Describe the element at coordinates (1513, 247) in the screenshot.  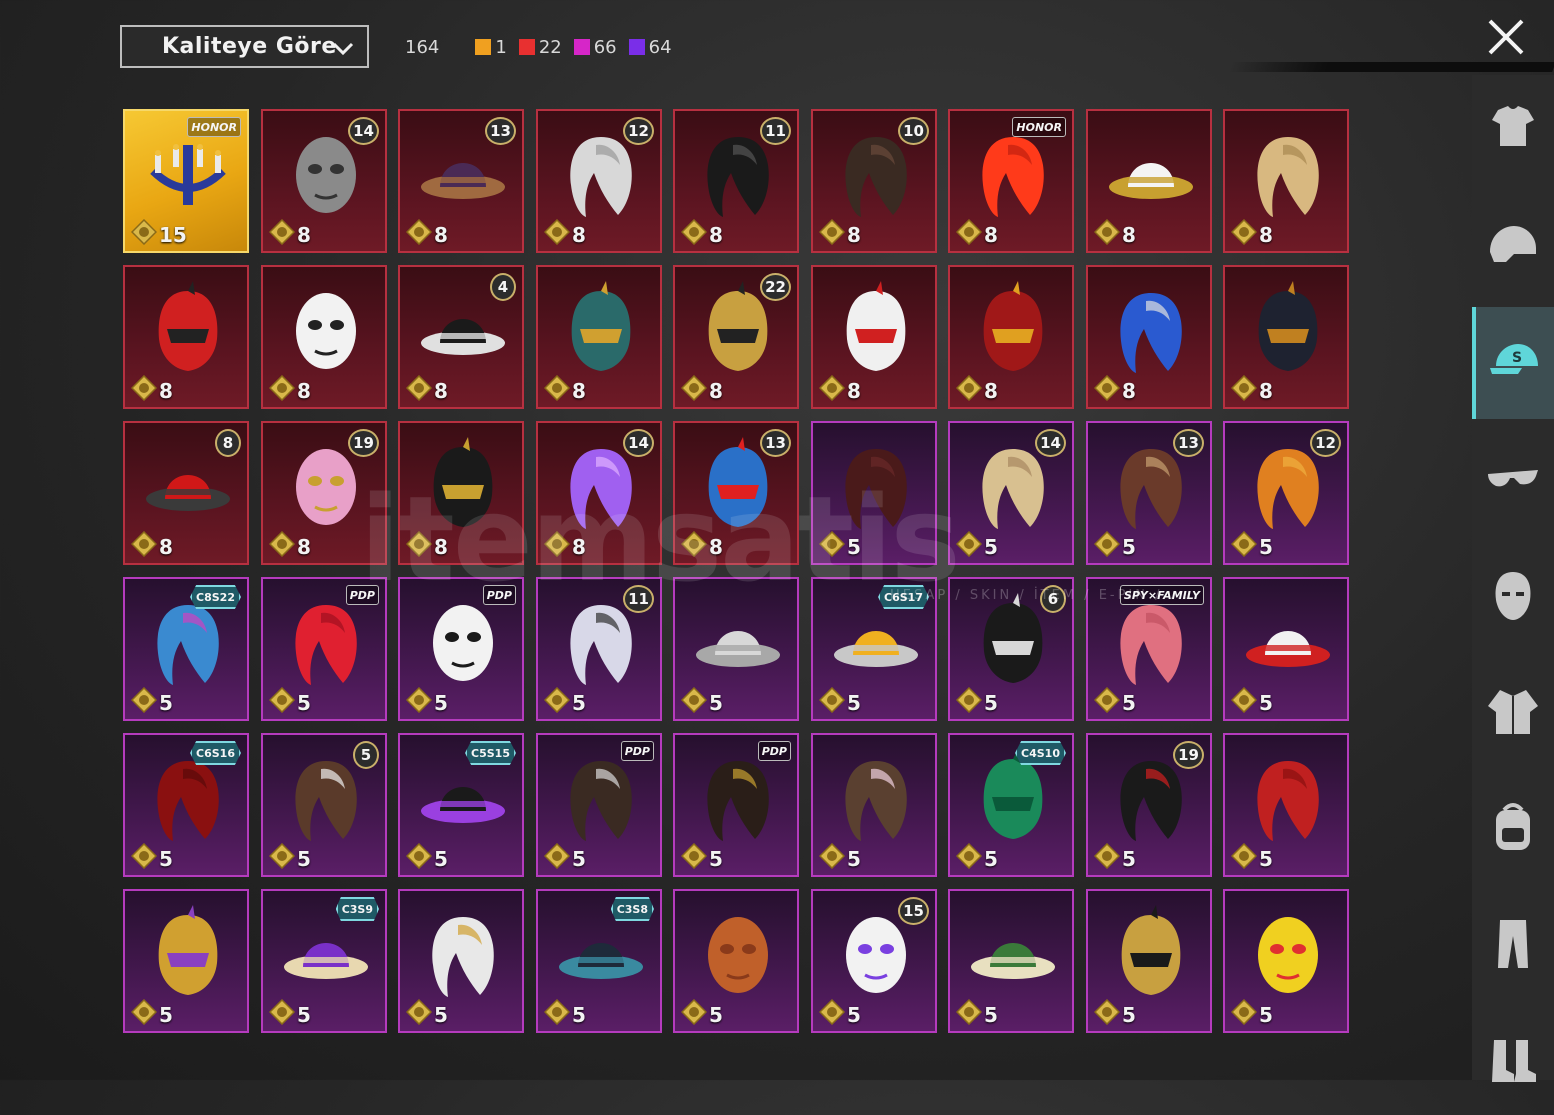
I see `category-tab-helmet` at that location.